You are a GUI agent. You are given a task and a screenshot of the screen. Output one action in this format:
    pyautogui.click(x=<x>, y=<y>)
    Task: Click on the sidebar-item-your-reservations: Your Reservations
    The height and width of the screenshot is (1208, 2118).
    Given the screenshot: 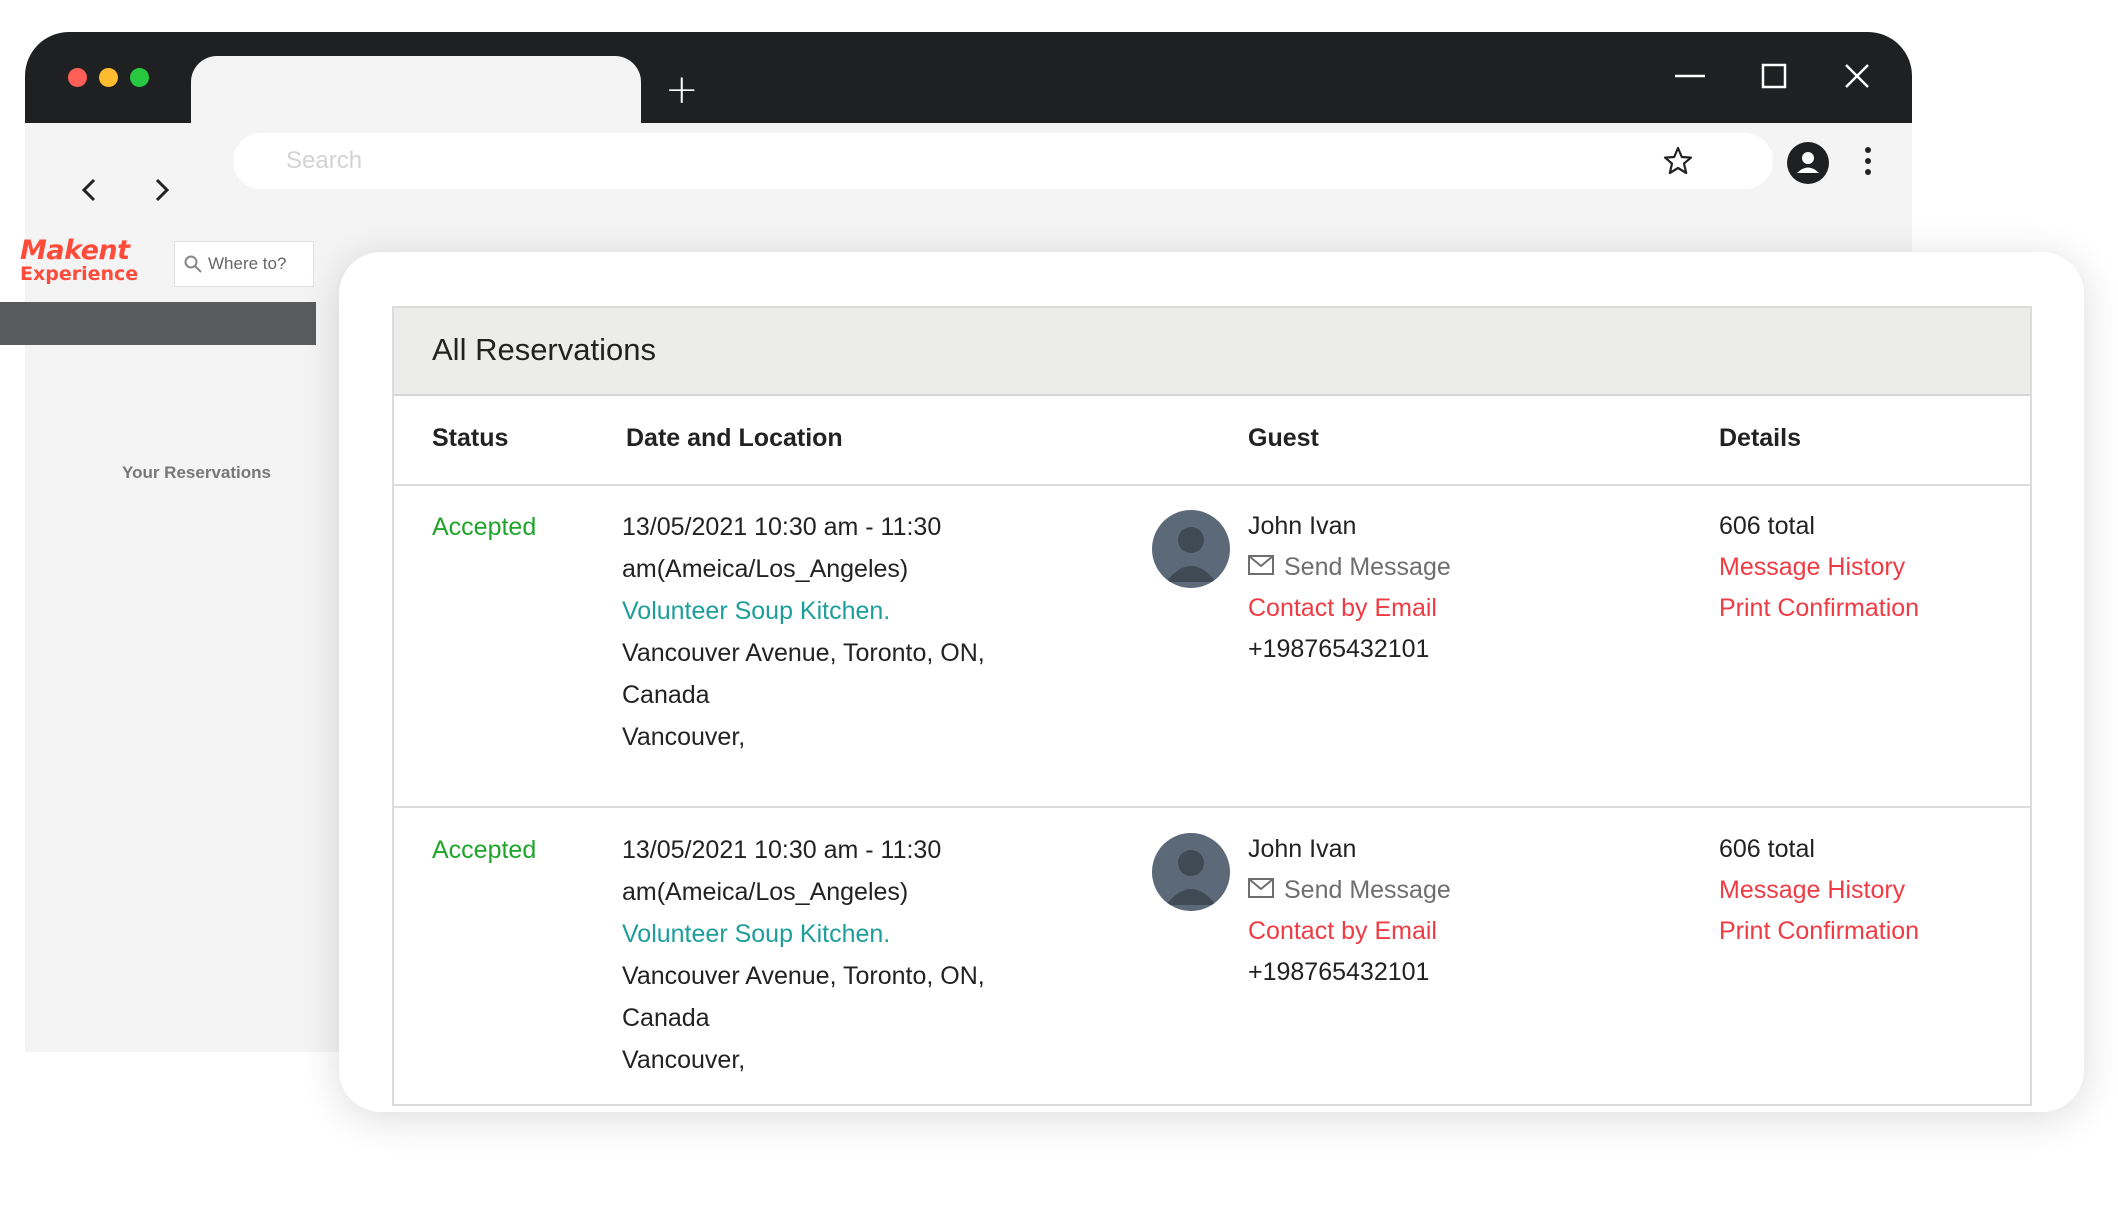 What is the action you would take?
    pyautogui.click(x=196, y=473)
    